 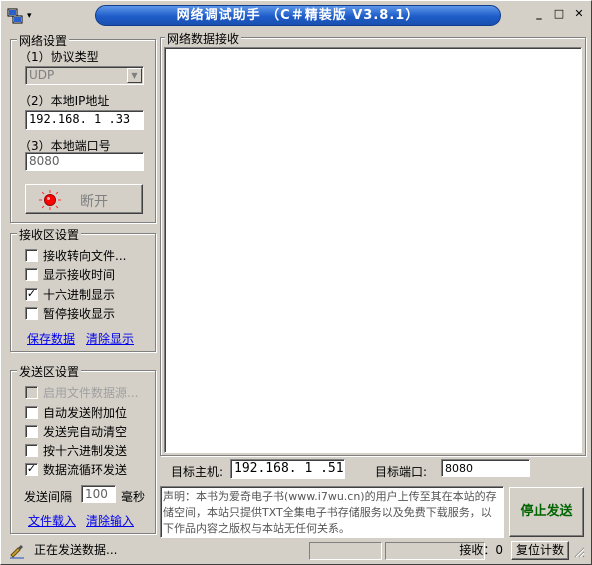 What do you see at coordinates (51, 338) in the screenshot?
I see `save-data-link: 保存数据` at bounding box center [51, 338].